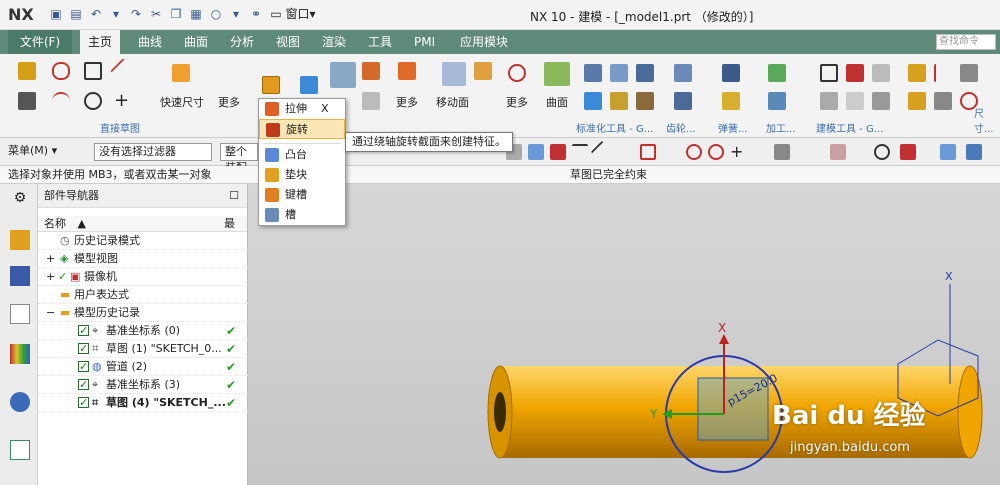 The width and height of the screenshot is (1000, 485). I want to click on rapid-dimension-button: 快速尺寸, so click(182, 102).